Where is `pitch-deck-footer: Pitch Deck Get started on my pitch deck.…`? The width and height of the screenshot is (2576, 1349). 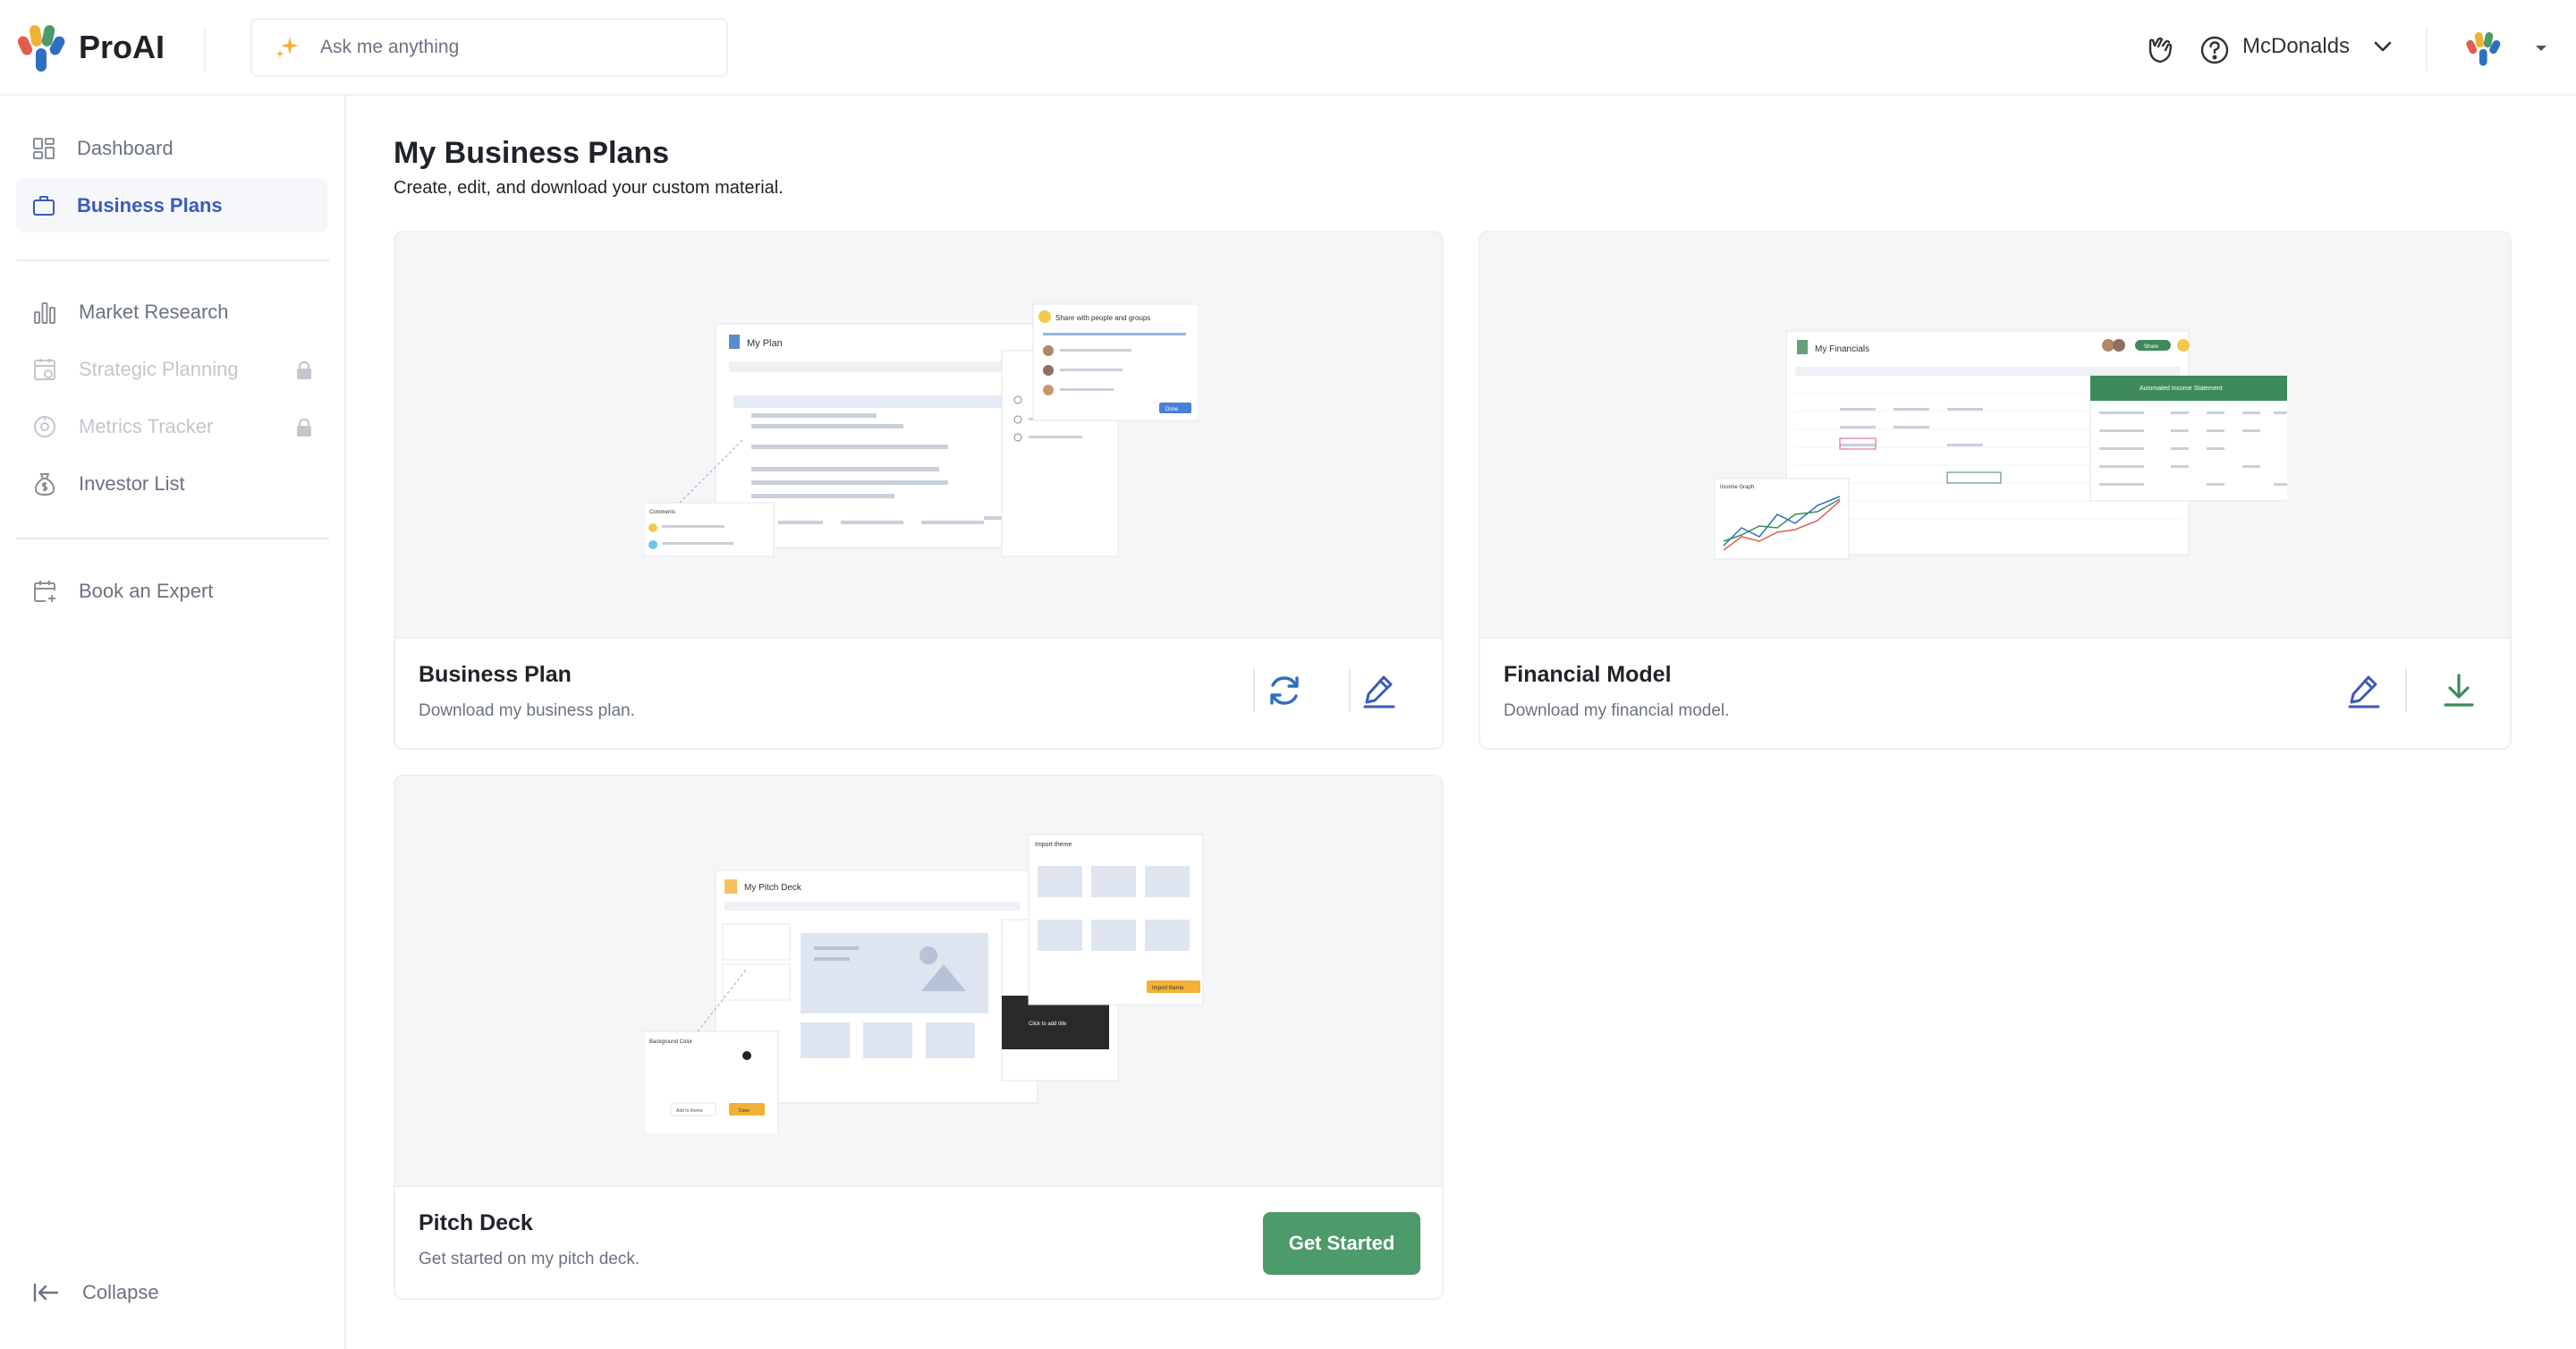
pitch-deck-footer: Pitch Deck Get started on my pitch deck.… is located at coordinates (918, 1241).